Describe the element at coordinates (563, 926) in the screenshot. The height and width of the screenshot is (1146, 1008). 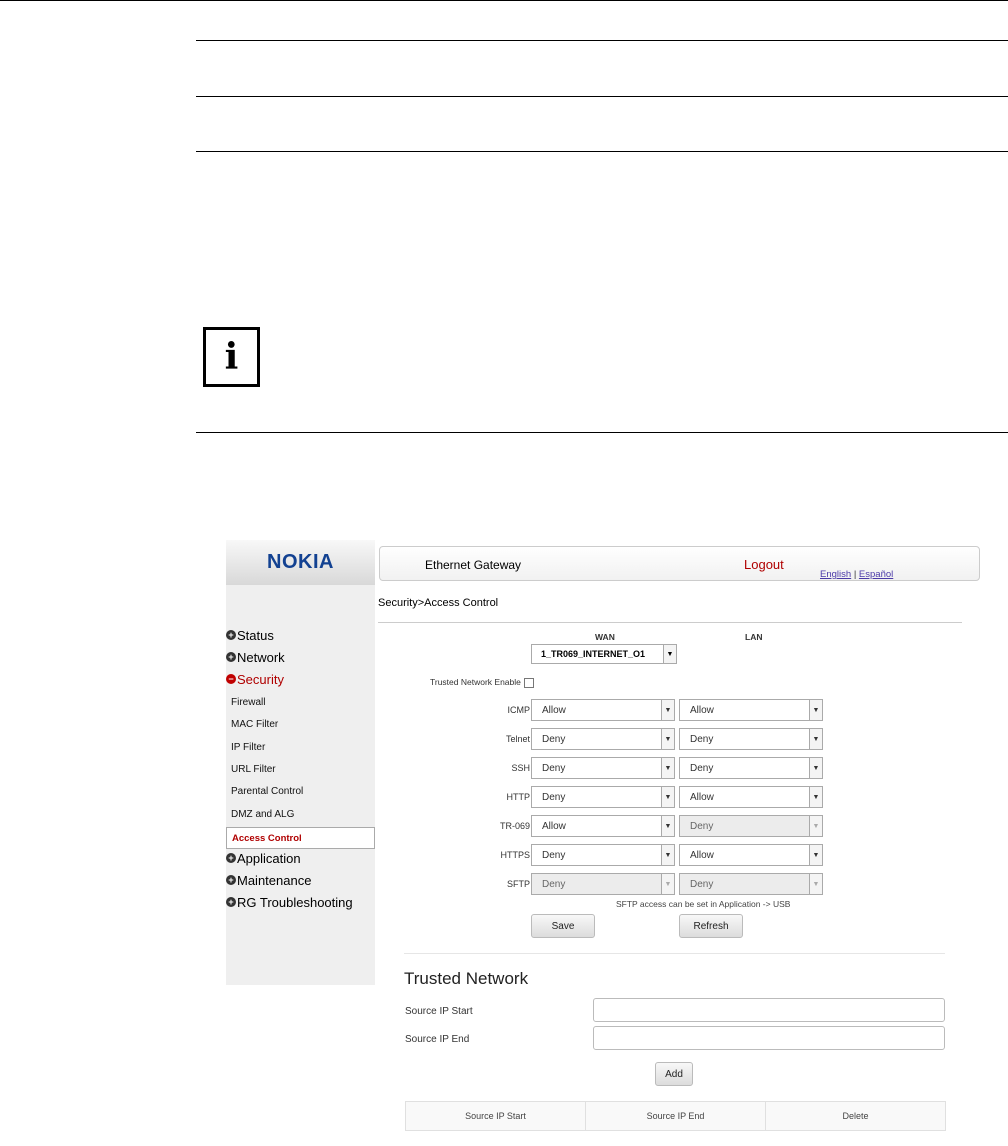
I see `save-button: Save` at that location.